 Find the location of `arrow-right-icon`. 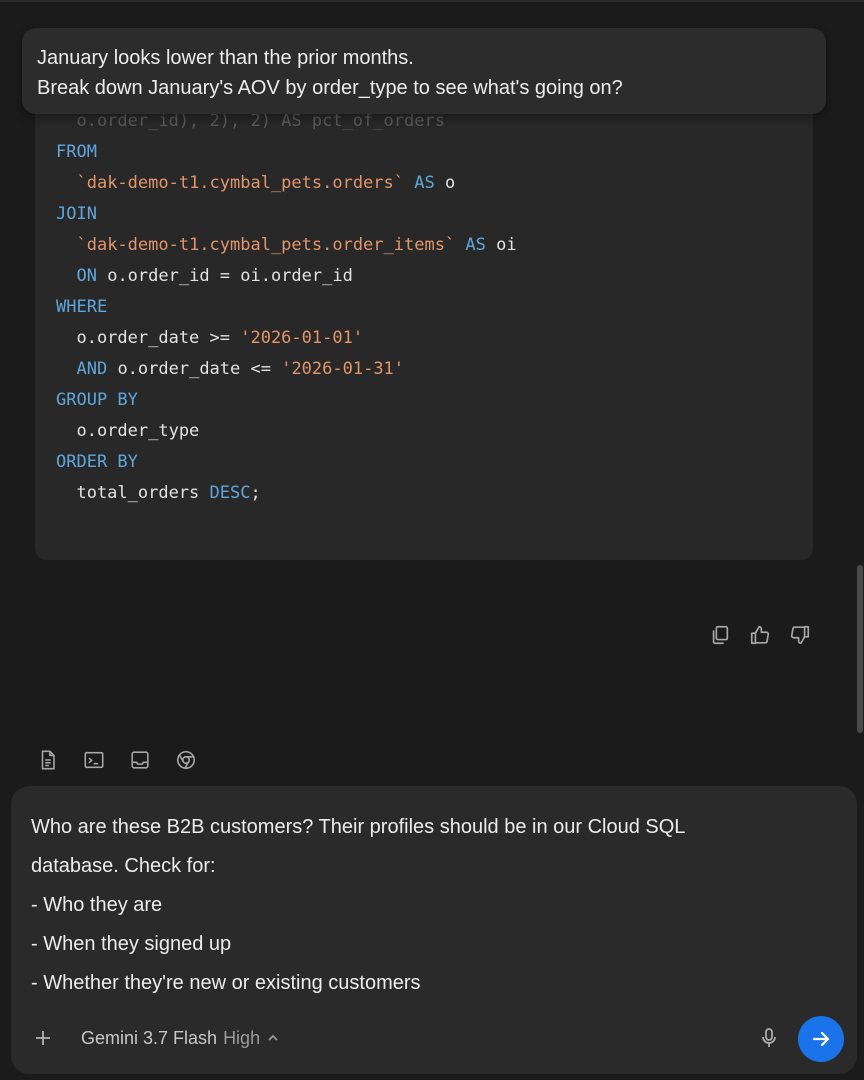

arrow-right-icon is located at coordinates (821, 1039).